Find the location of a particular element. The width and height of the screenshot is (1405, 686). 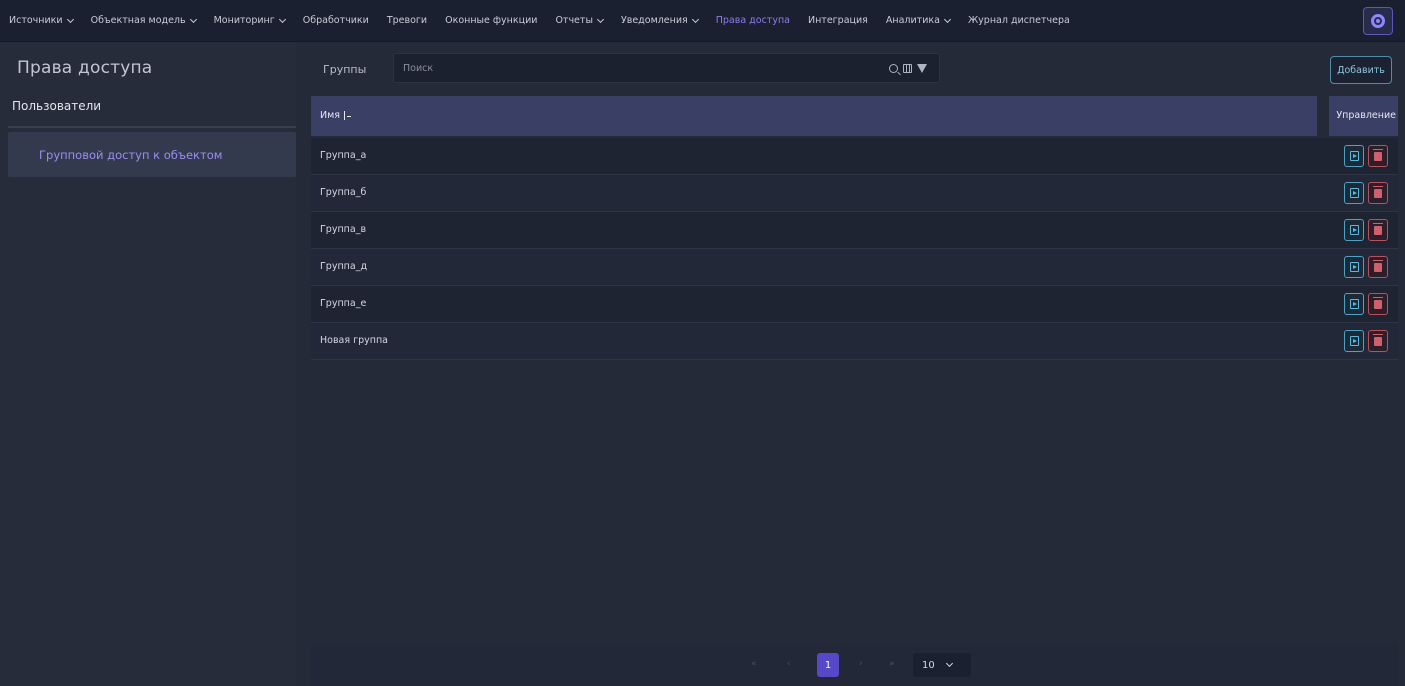

sidebar-divider is located at coordinates (152, 127).